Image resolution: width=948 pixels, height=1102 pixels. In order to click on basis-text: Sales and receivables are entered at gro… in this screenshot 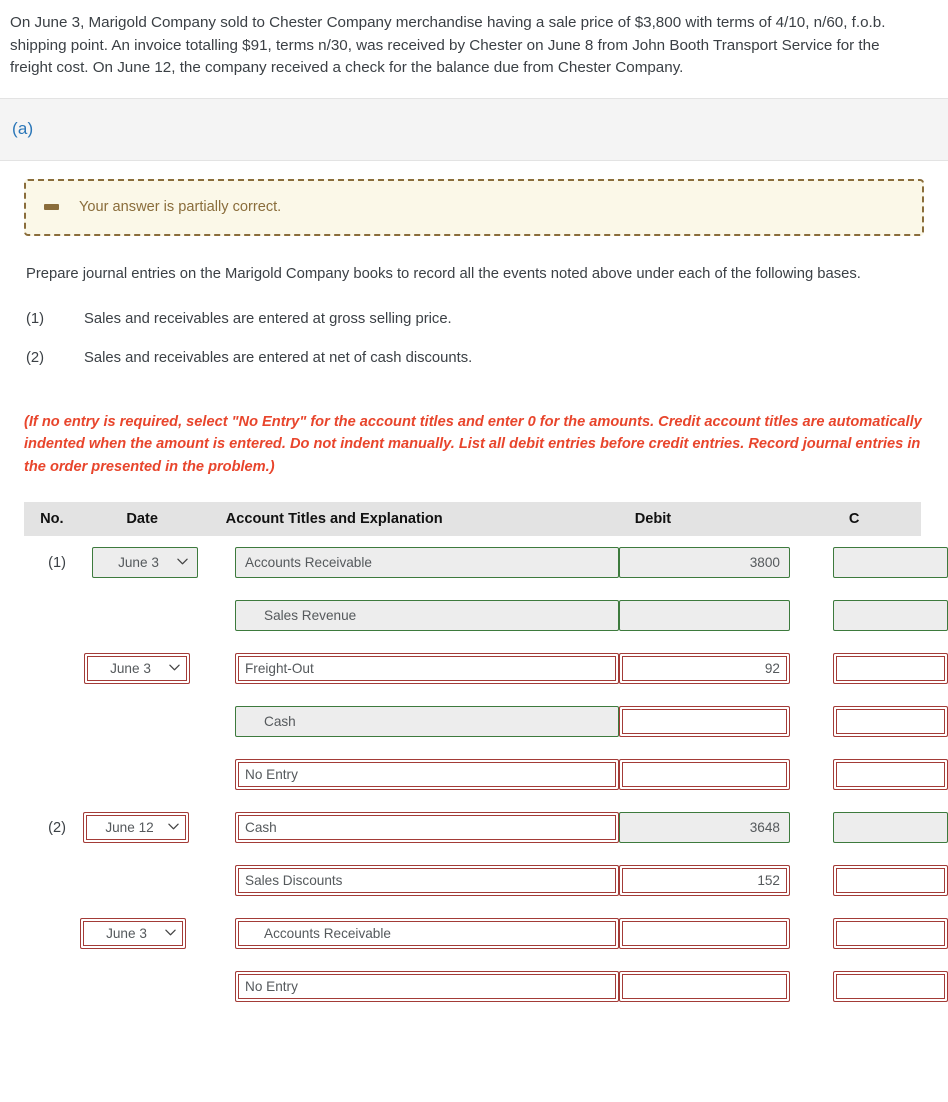, I will do `click(268, 318)`.